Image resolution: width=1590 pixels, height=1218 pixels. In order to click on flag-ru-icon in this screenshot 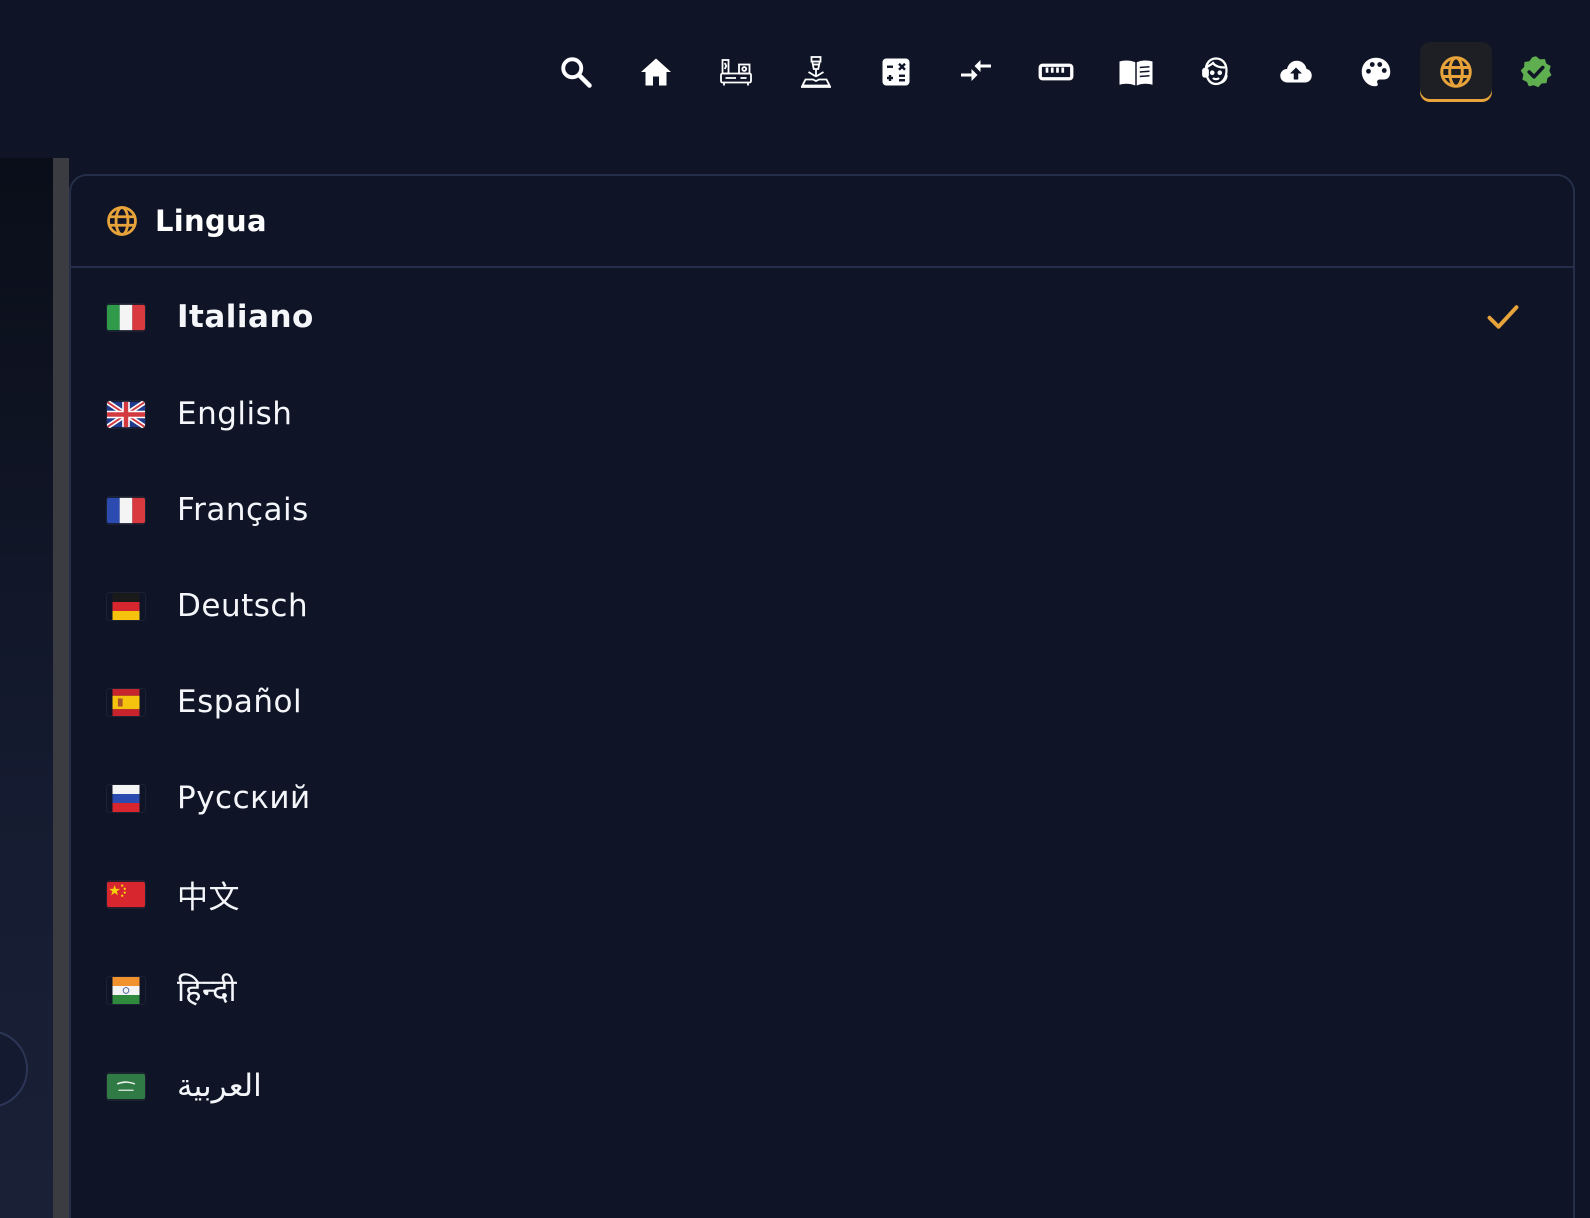, I will do `click(126, 798)`.